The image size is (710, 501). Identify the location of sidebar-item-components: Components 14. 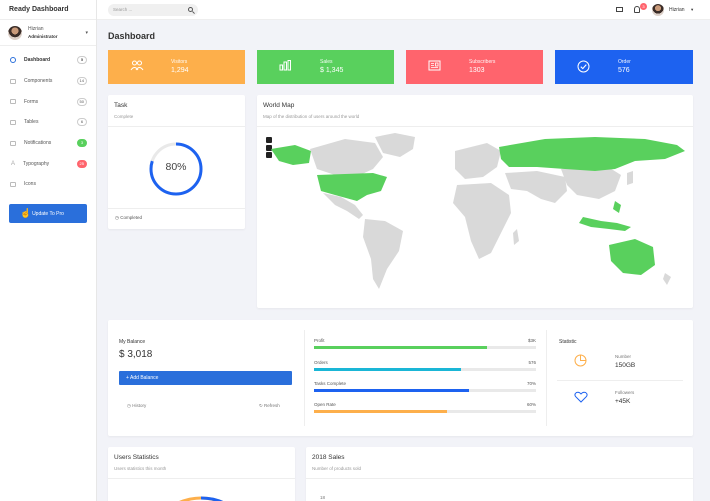
(48, 81).